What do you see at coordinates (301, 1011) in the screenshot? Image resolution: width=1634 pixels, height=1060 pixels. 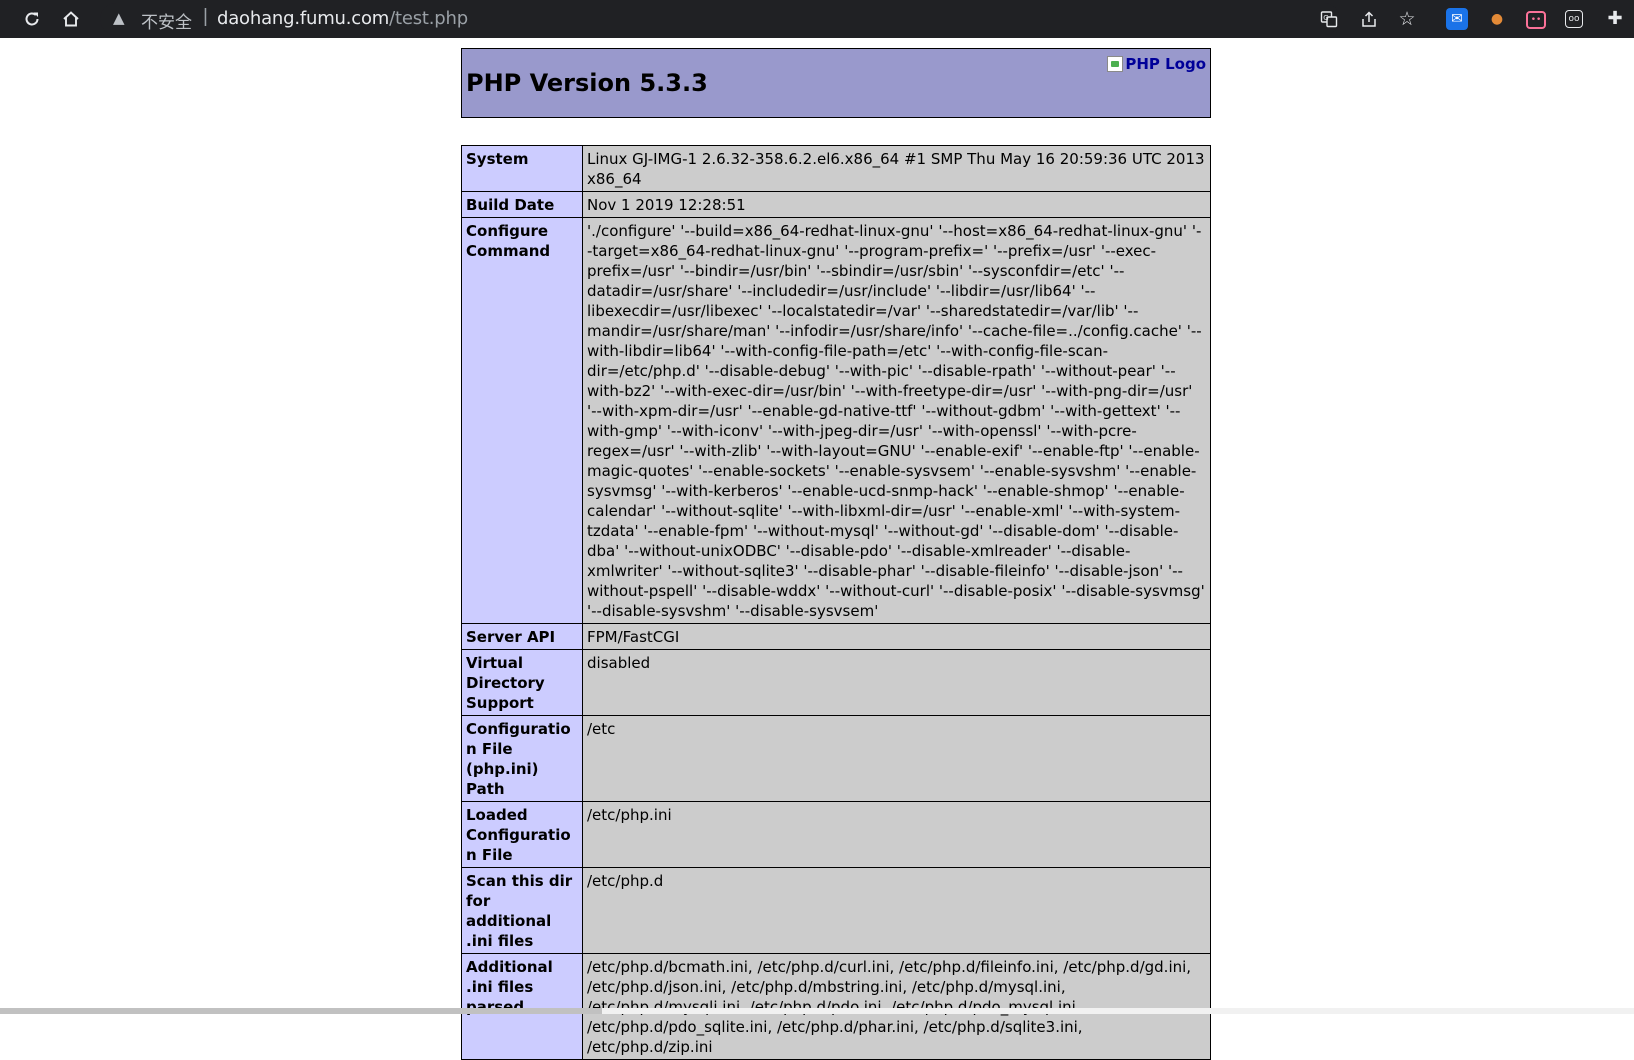 I see `scrollbar-thumb` at bounding box center [301, 1011].